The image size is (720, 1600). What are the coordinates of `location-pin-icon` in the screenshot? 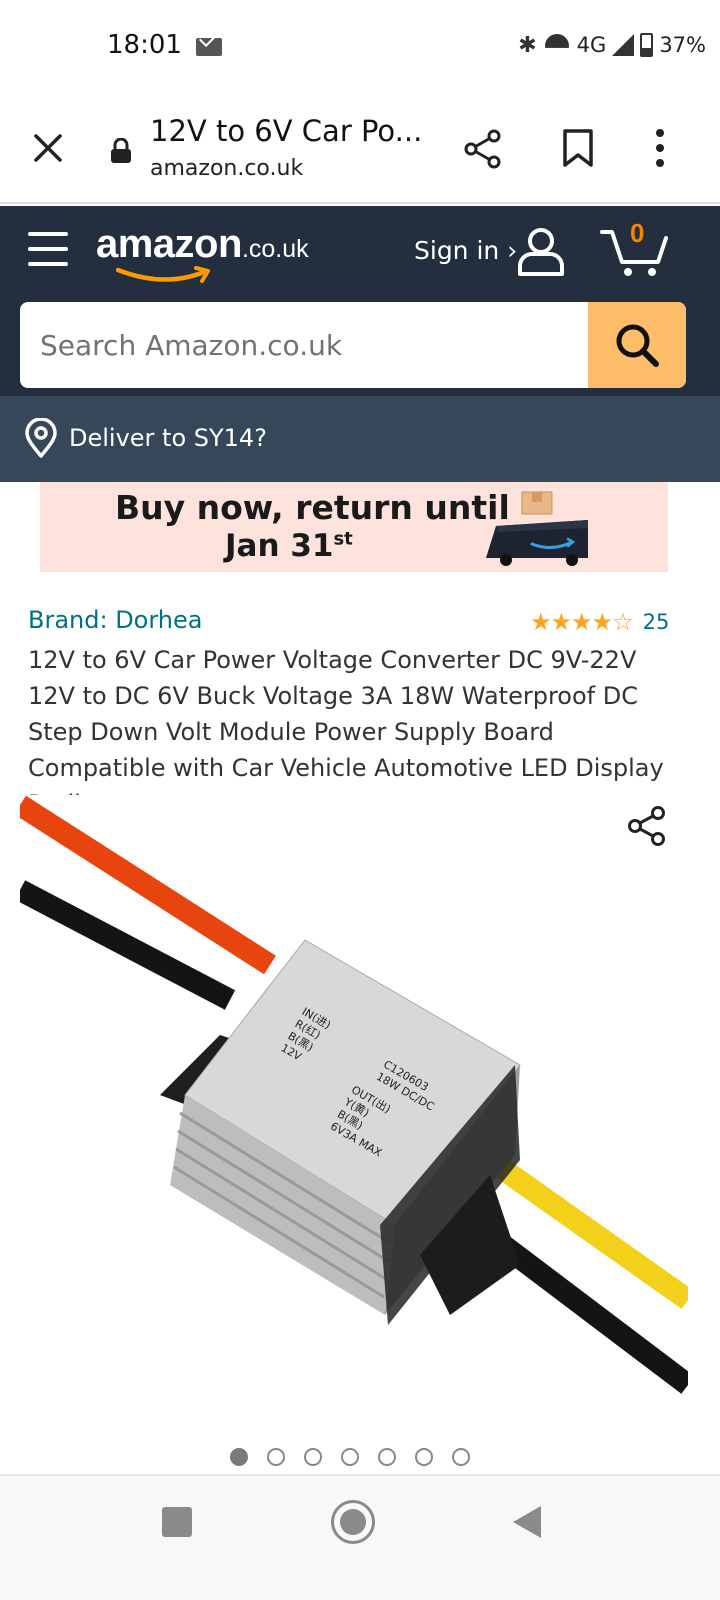 It's located at (41, 438).